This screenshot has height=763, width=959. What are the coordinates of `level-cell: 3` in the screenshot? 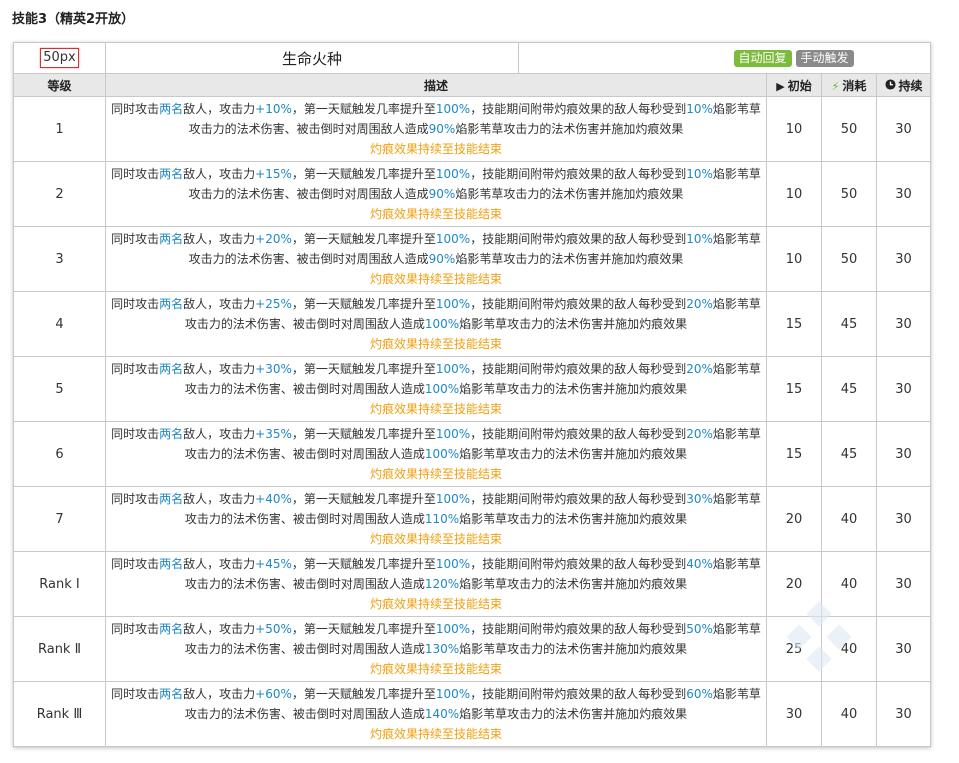 It's located at (59, 259).